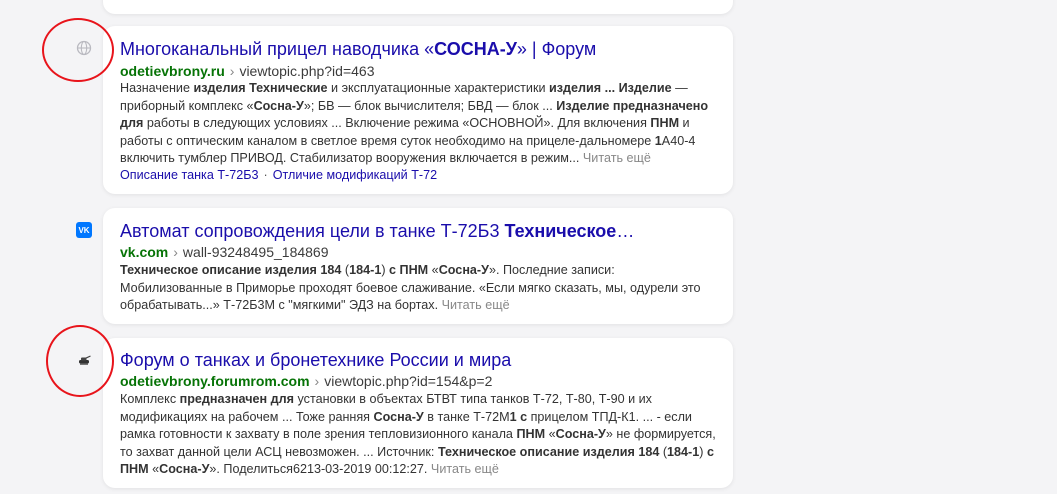 Image resolution: width=1057 pixels, height=494 pixels. Describe the element at coordinates (277, 49) in the screenshot. I see `text-fragment: Многоканальный прицел наводчика «` at that location.